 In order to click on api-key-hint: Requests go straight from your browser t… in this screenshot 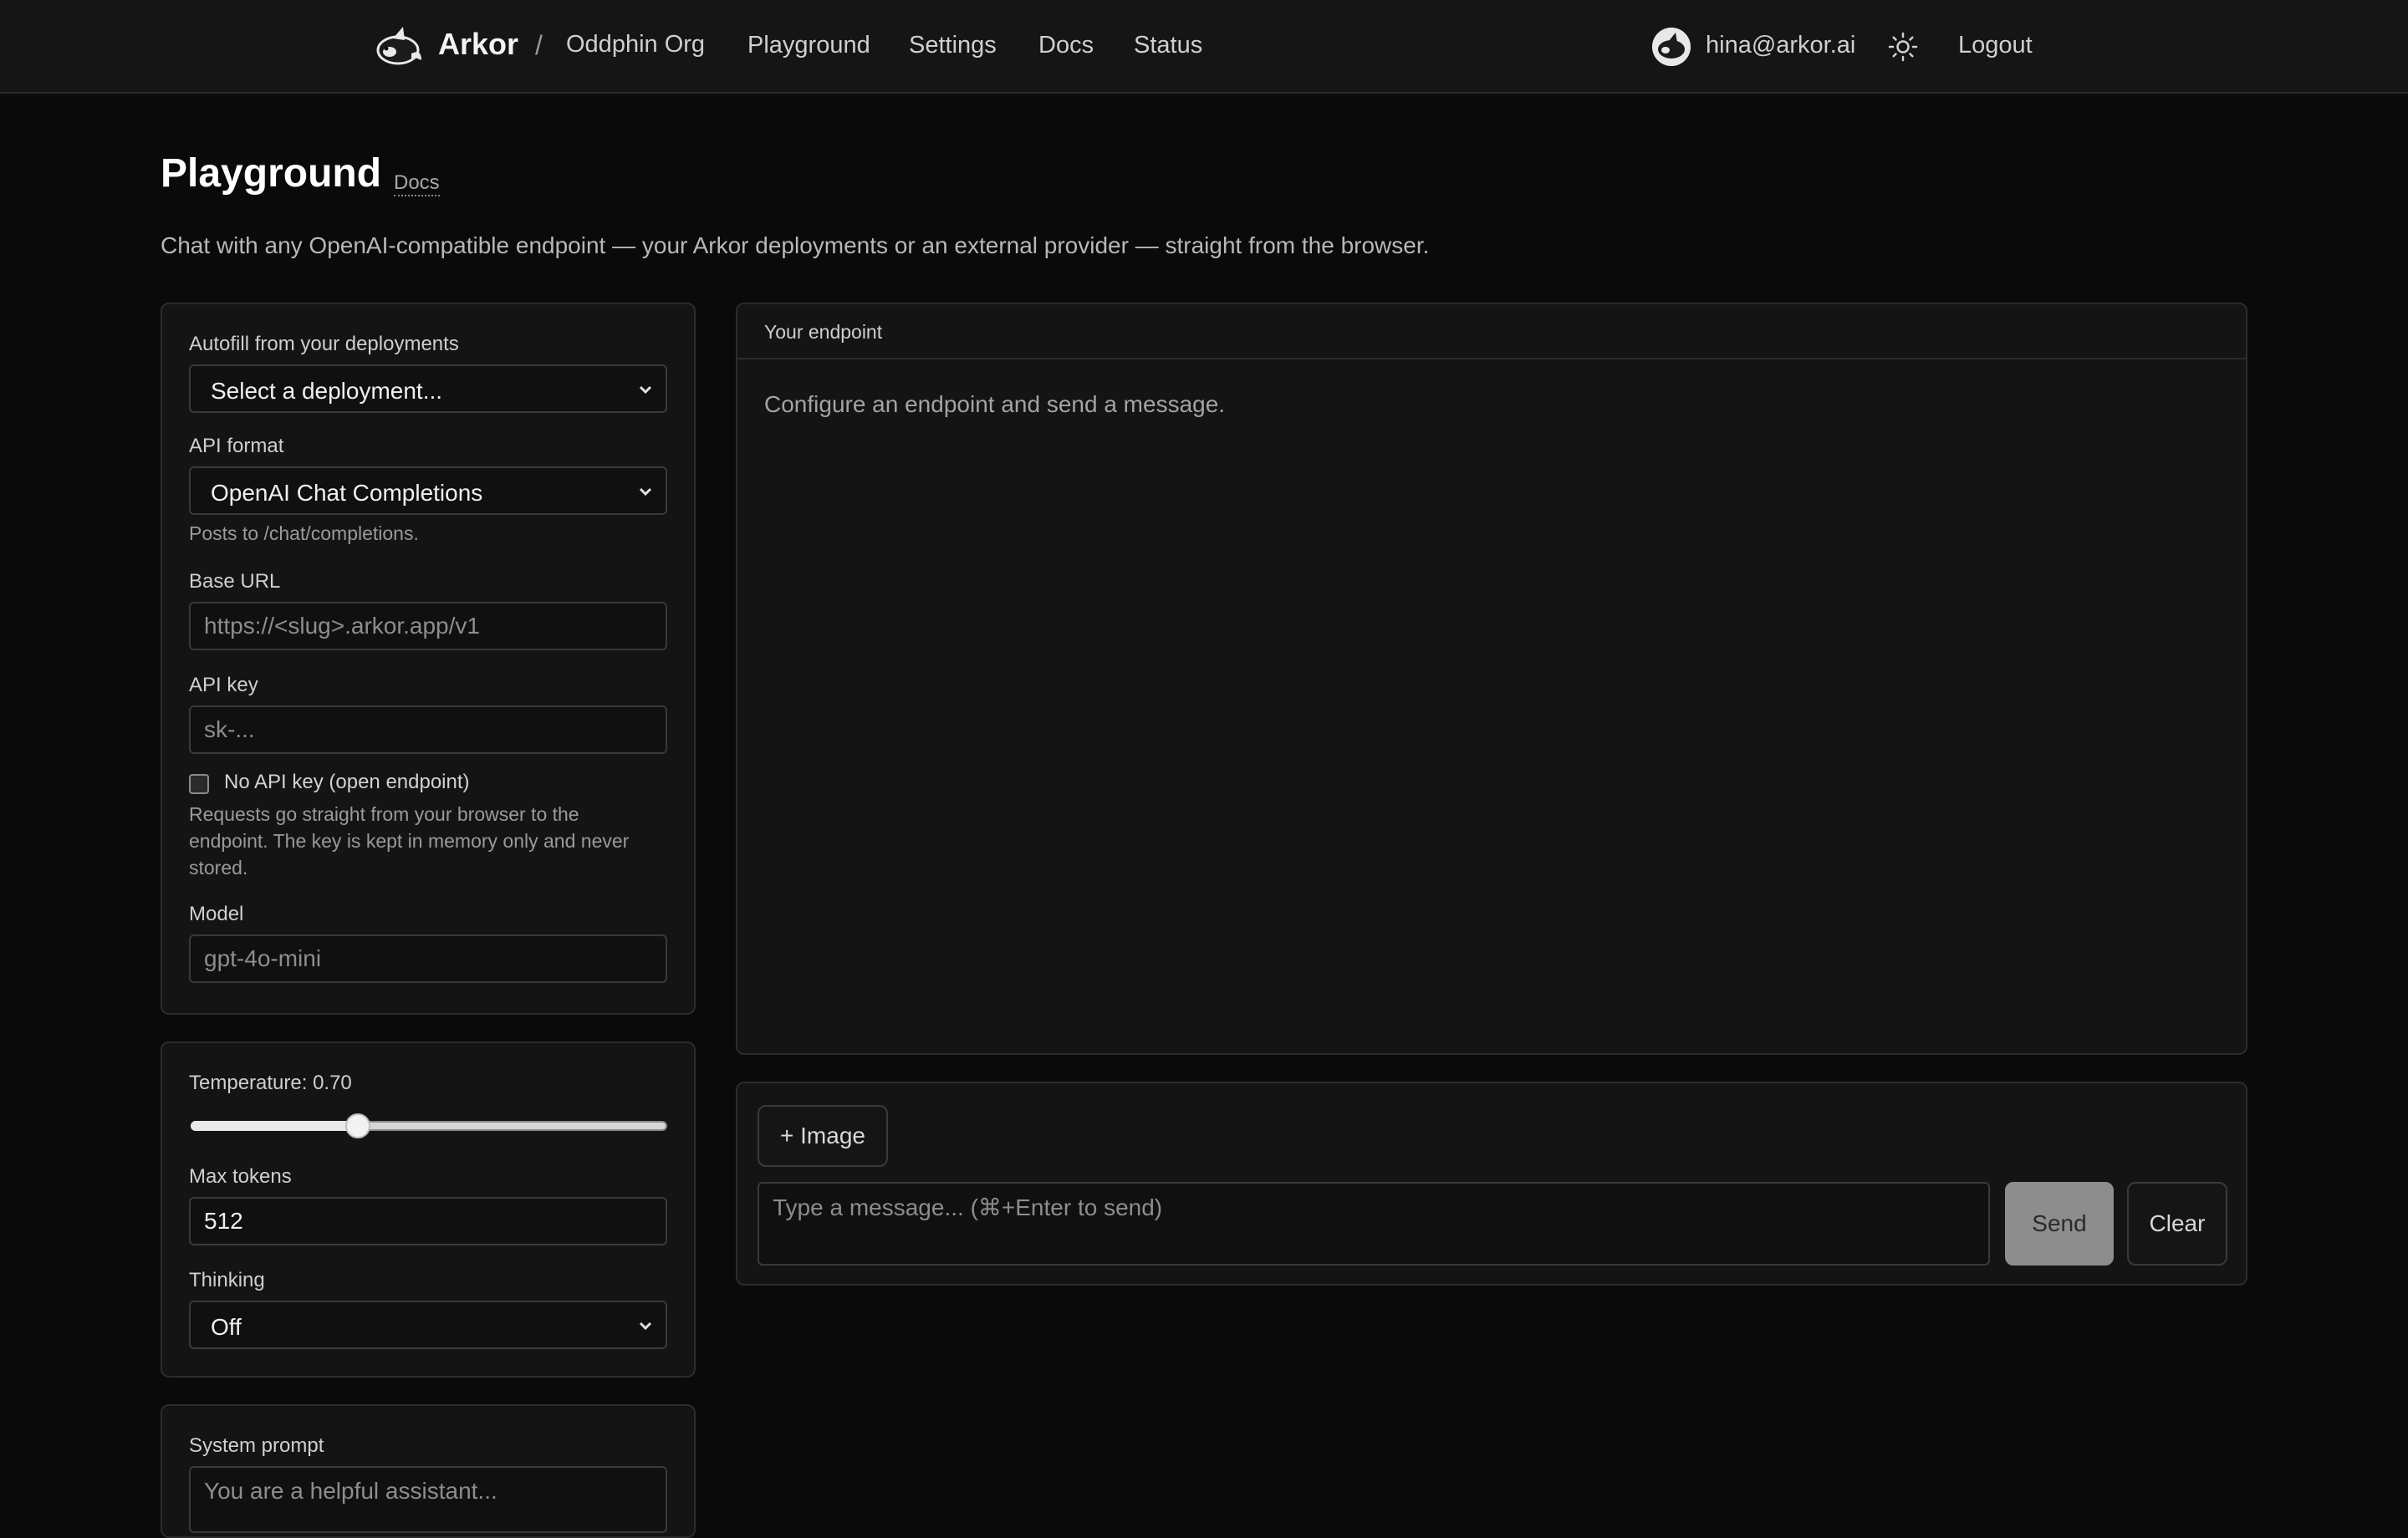, I will do `click(410, 841)`.